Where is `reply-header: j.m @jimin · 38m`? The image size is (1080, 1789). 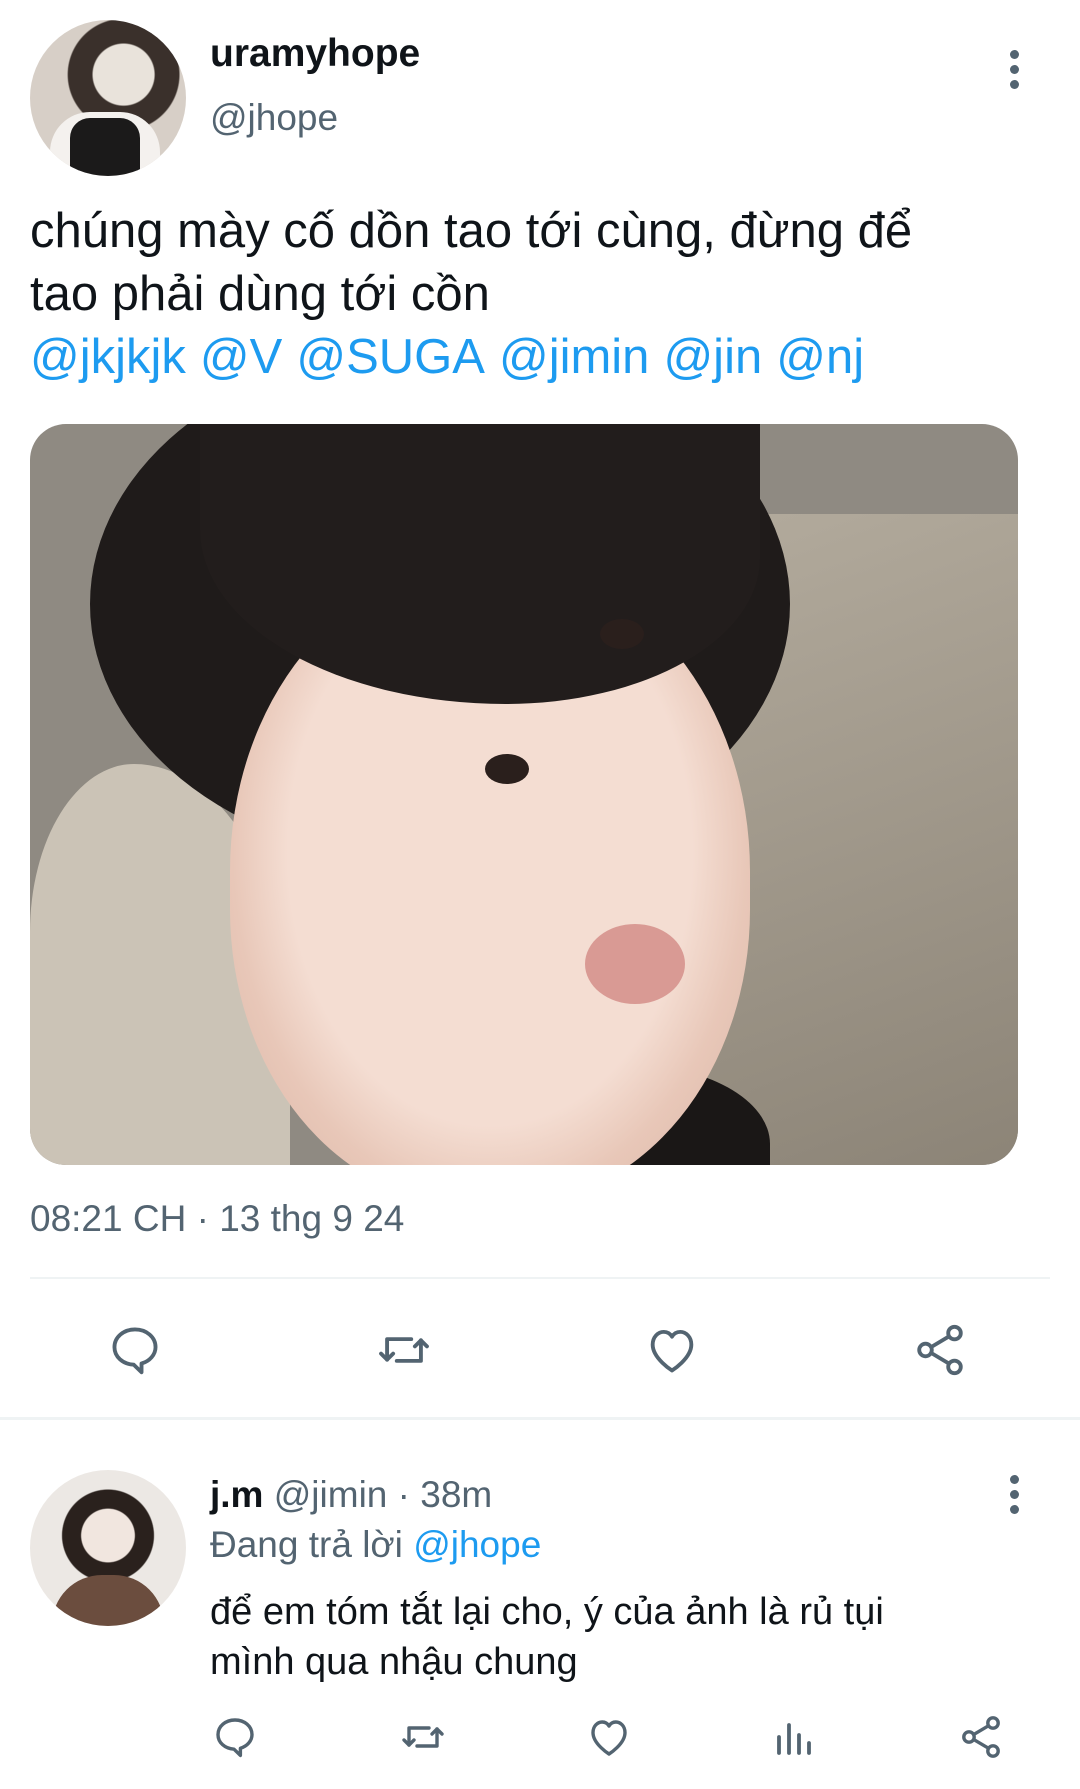
reply-header: j.m @jimin · 38m is located at coordinates (351, 1495).